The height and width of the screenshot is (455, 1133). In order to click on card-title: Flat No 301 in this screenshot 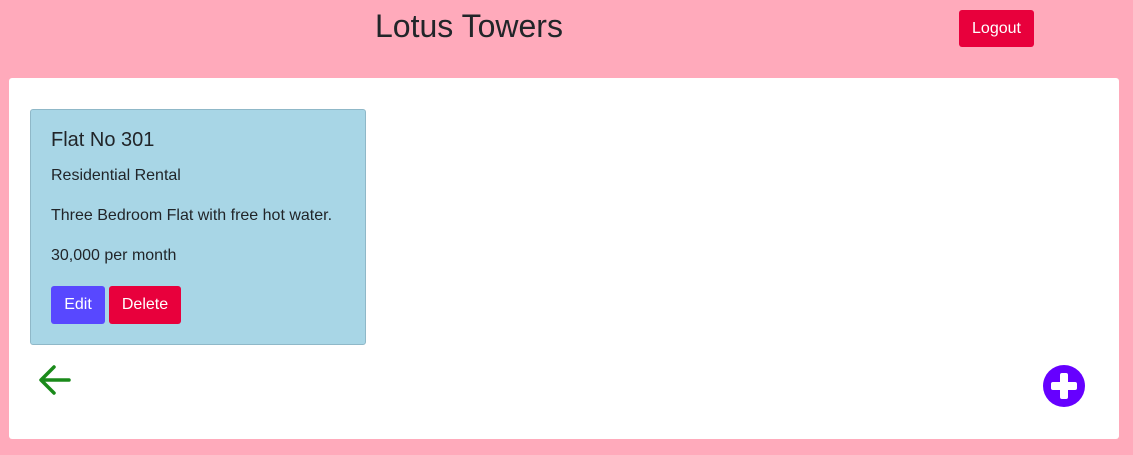, I will do `click(103, 140)`.